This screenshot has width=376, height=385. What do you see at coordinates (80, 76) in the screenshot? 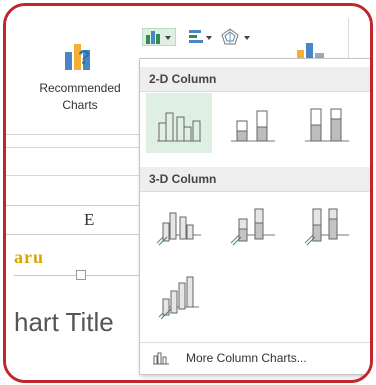
I see `recommended-charts-button: ? Recommended Charts` at bounding box center [80, 76].